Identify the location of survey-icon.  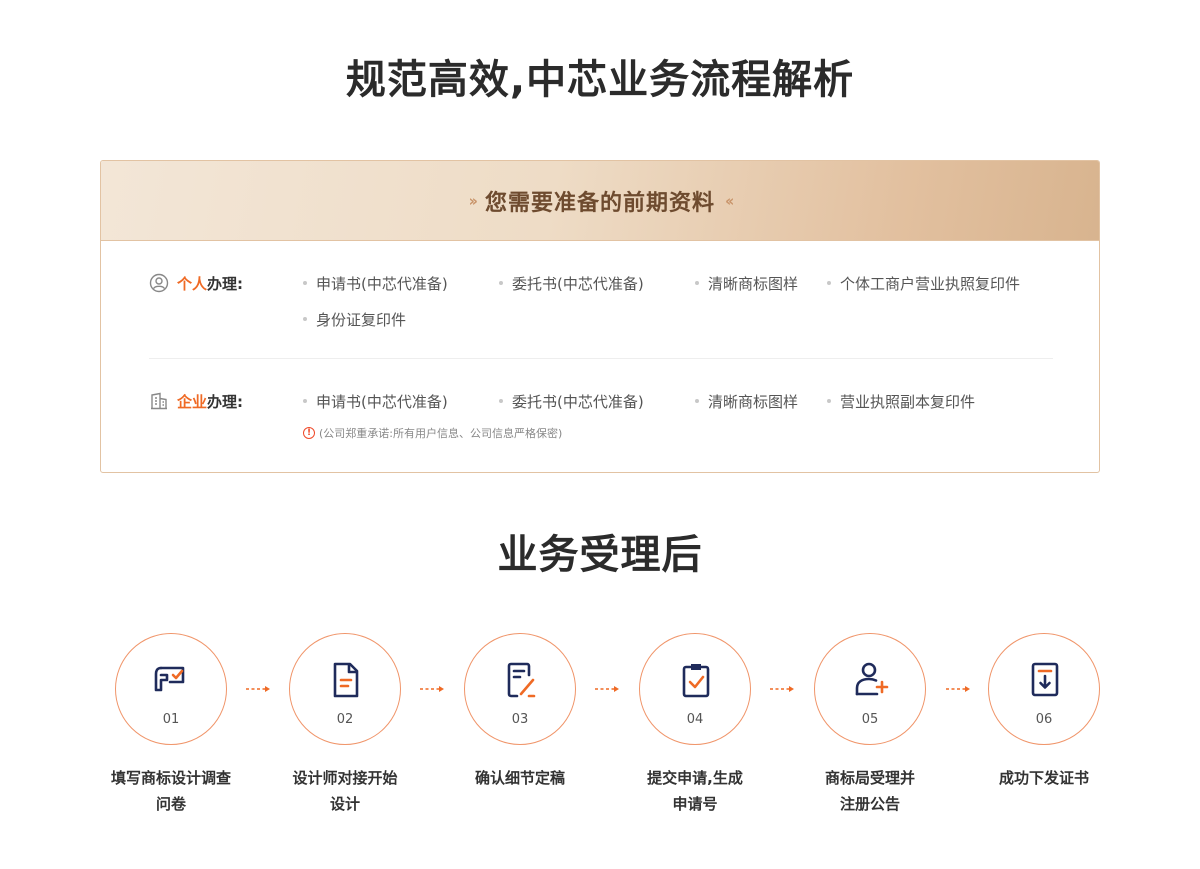
(169, 679).